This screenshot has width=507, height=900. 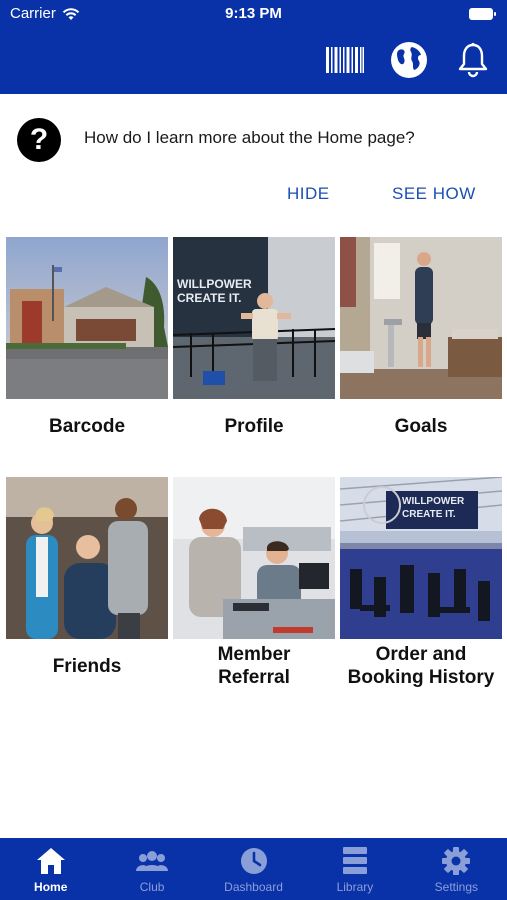 What do you see at coordinates (254, 654) in the screenshot?
I see `tile-label-line1: Member` at bounding box center [254, 654].